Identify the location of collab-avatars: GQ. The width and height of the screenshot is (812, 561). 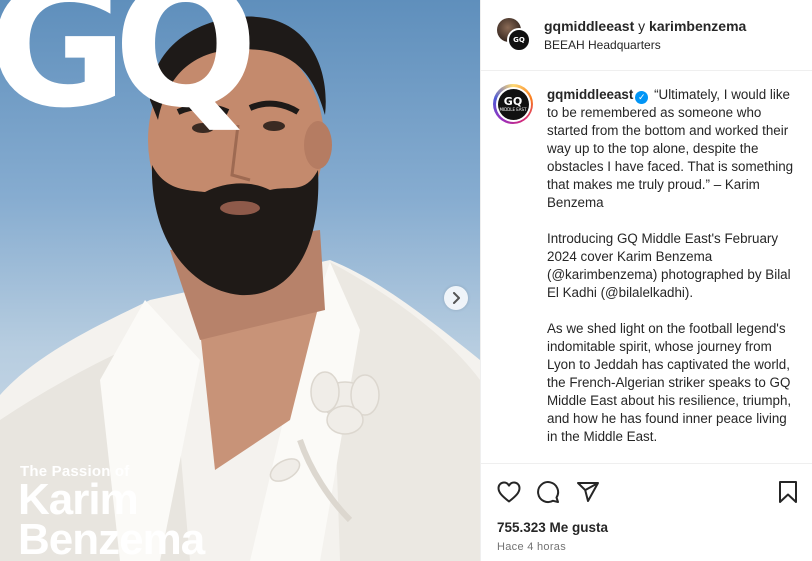
(514, 35).